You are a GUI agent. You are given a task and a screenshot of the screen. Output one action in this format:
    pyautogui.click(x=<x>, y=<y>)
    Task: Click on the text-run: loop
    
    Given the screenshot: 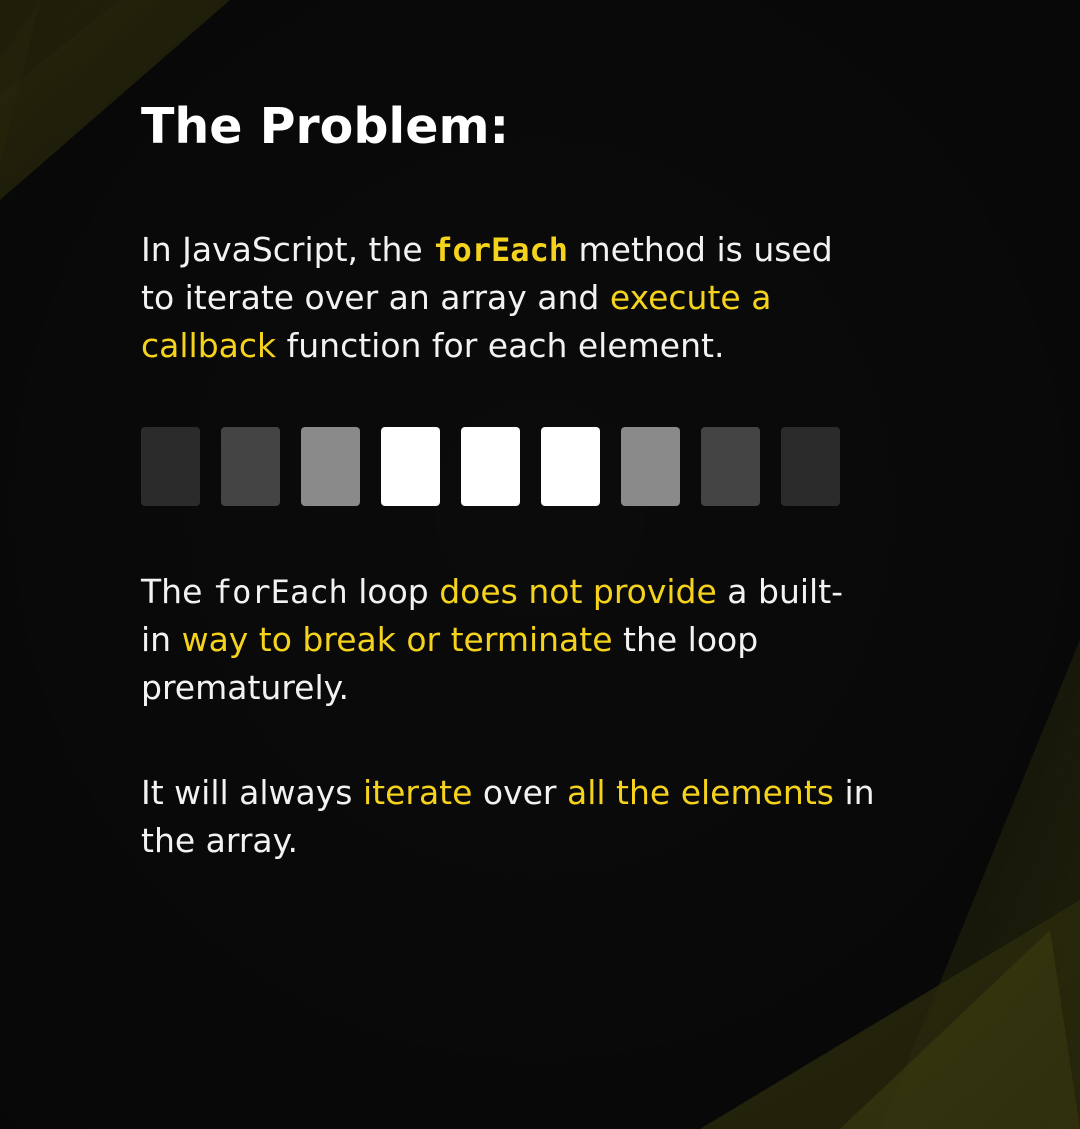 What is the action you would take?
    pyautogui.click(x=393, y=591)
    